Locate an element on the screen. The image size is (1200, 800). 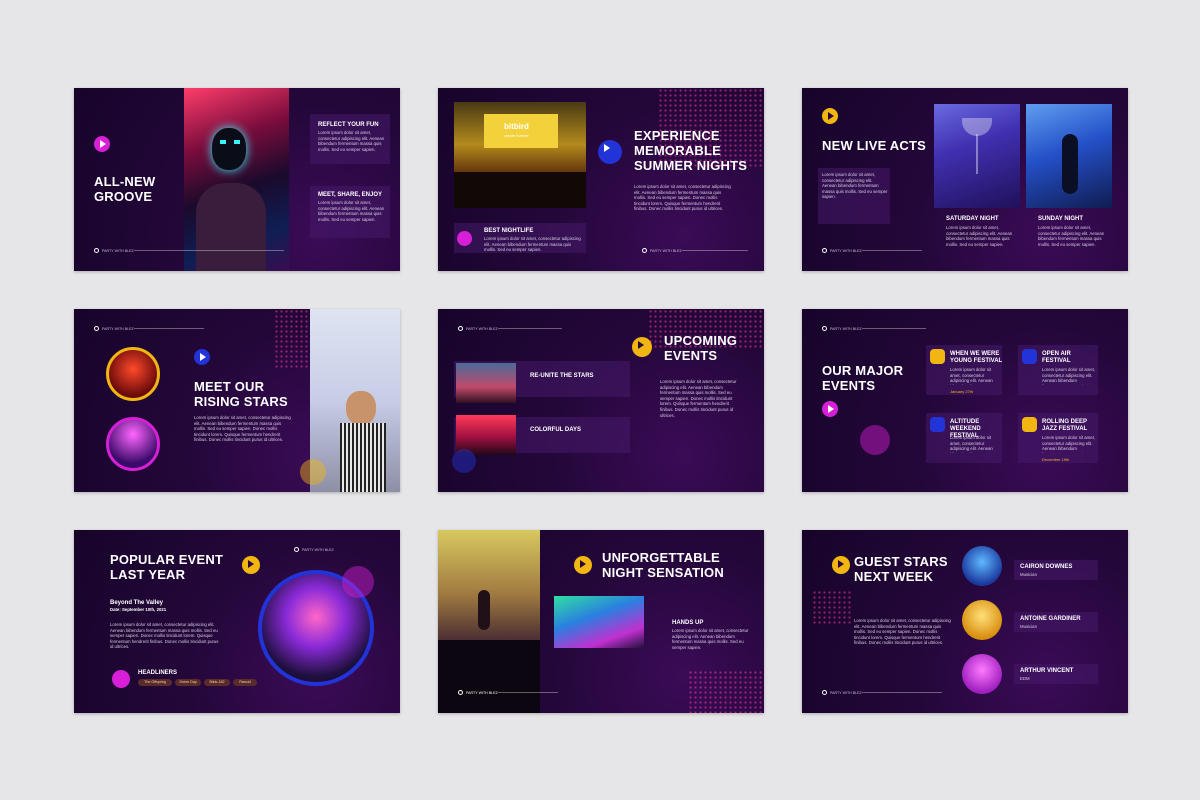
event-title-1: RE-UNITE THE STARS is located at coordinates (562, 376).